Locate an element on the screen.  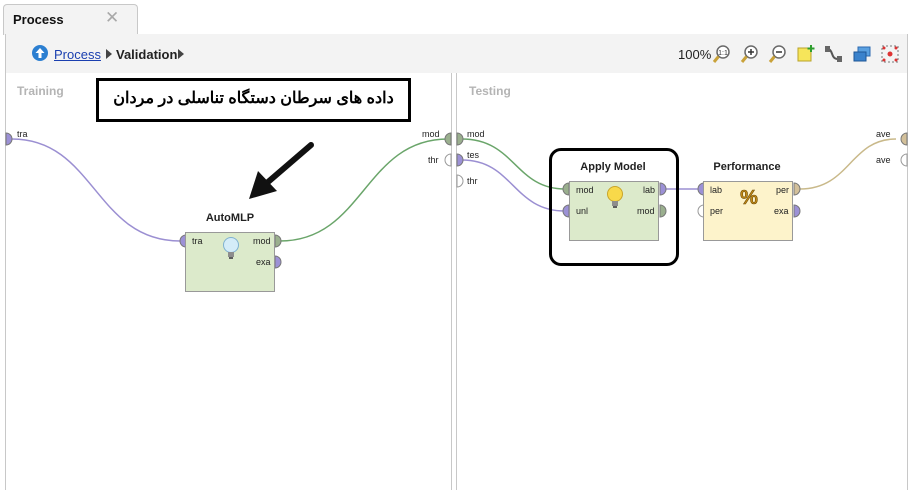
arrow-icon is located at coordinates (281, 170).